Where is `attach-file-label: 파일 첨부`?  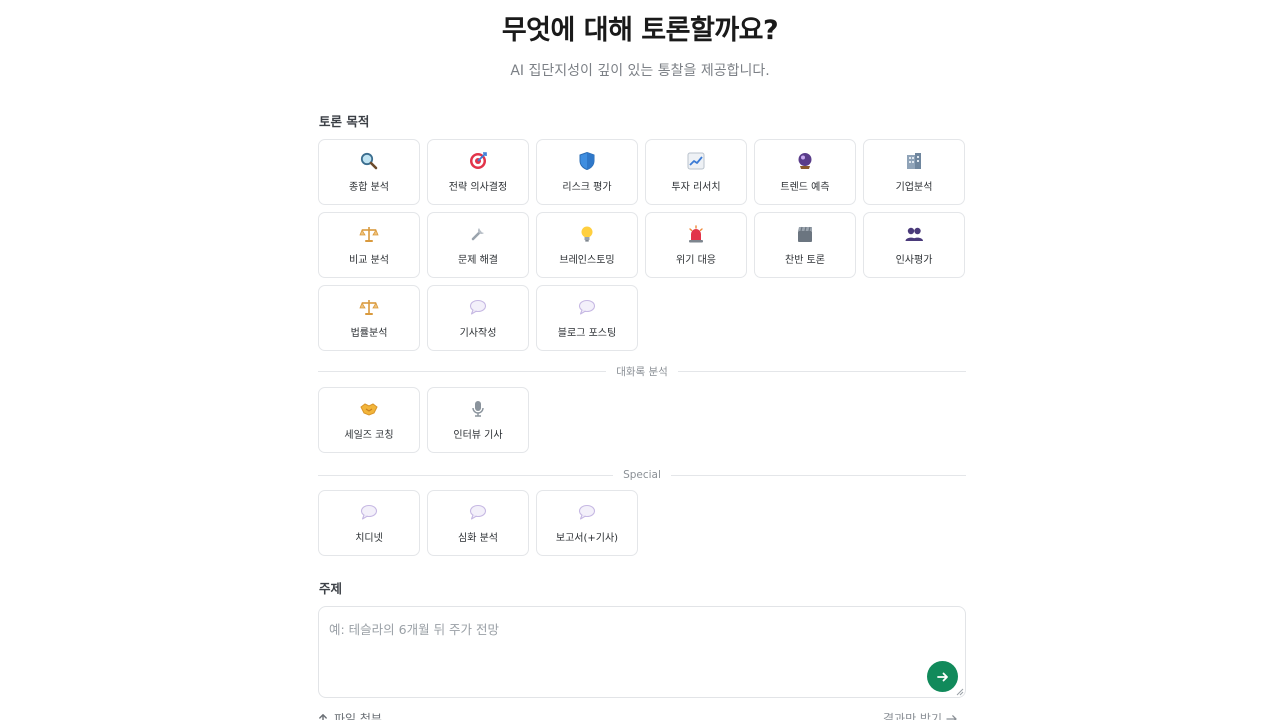
attach-file-label: 파일 첨부 is located at coordinates (358, 716).